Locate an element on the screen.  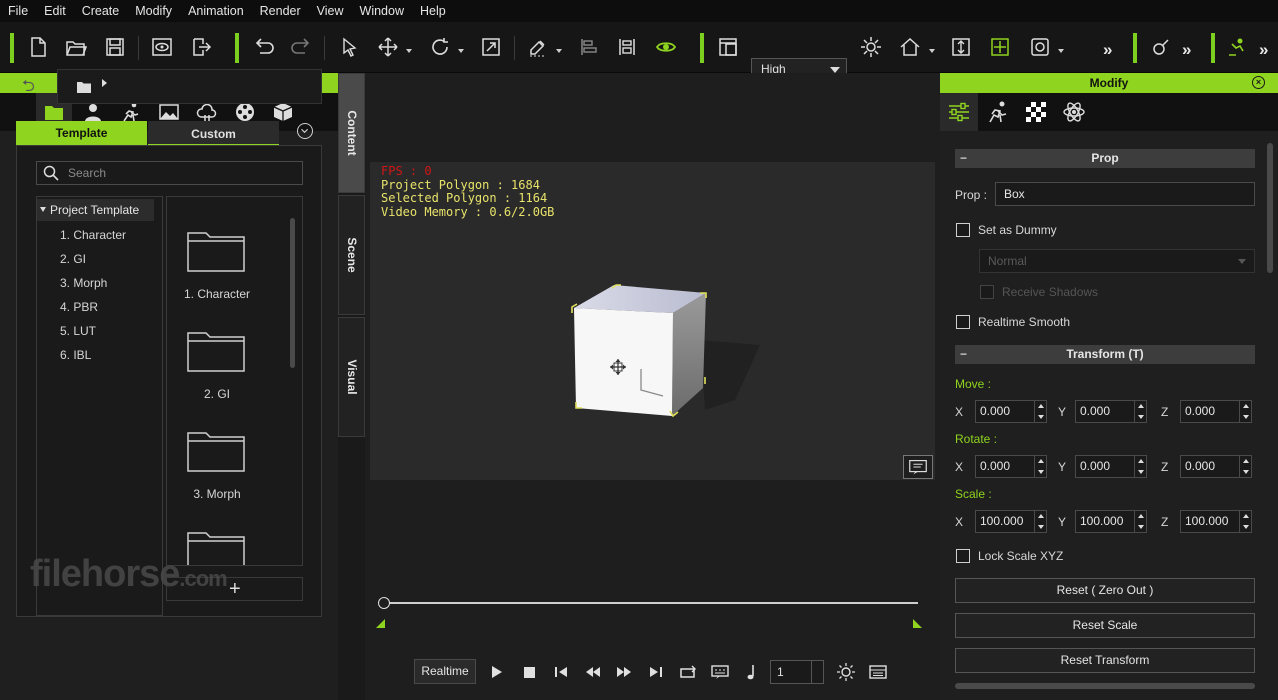
redo-icon is located at coordinates (301, 47).